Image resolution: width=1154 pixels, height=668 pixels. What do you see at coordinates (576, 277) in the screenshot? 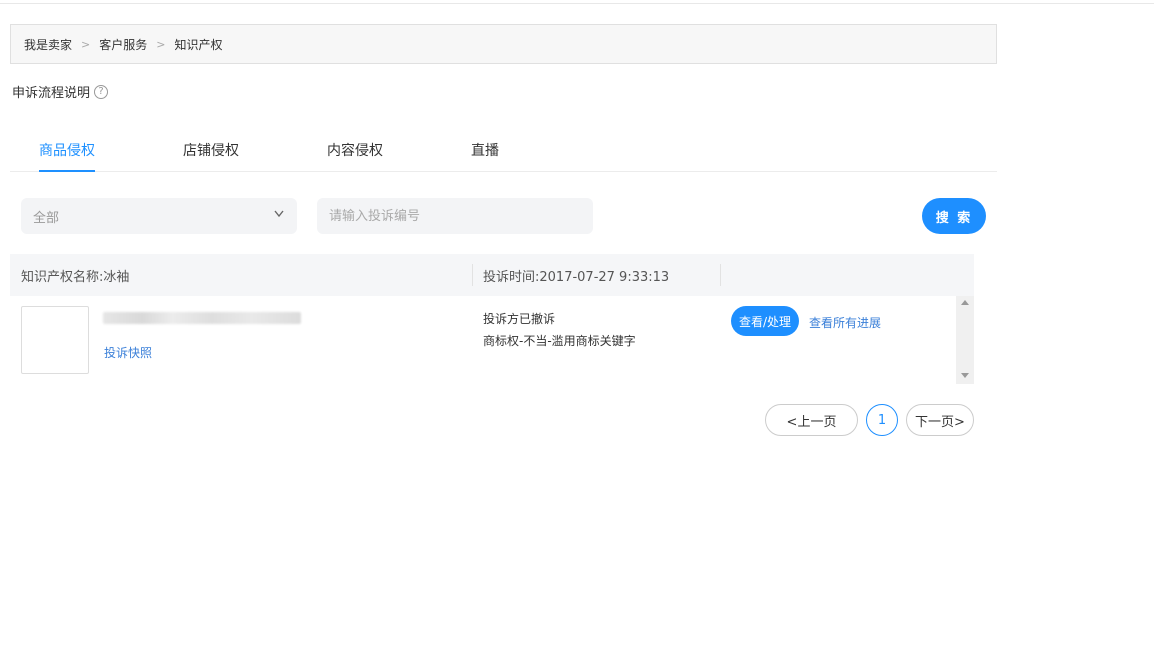
I see `complaint-time-header: 投诉时间:2017-07-27 9:33:13` at bounding box center [576, 277].